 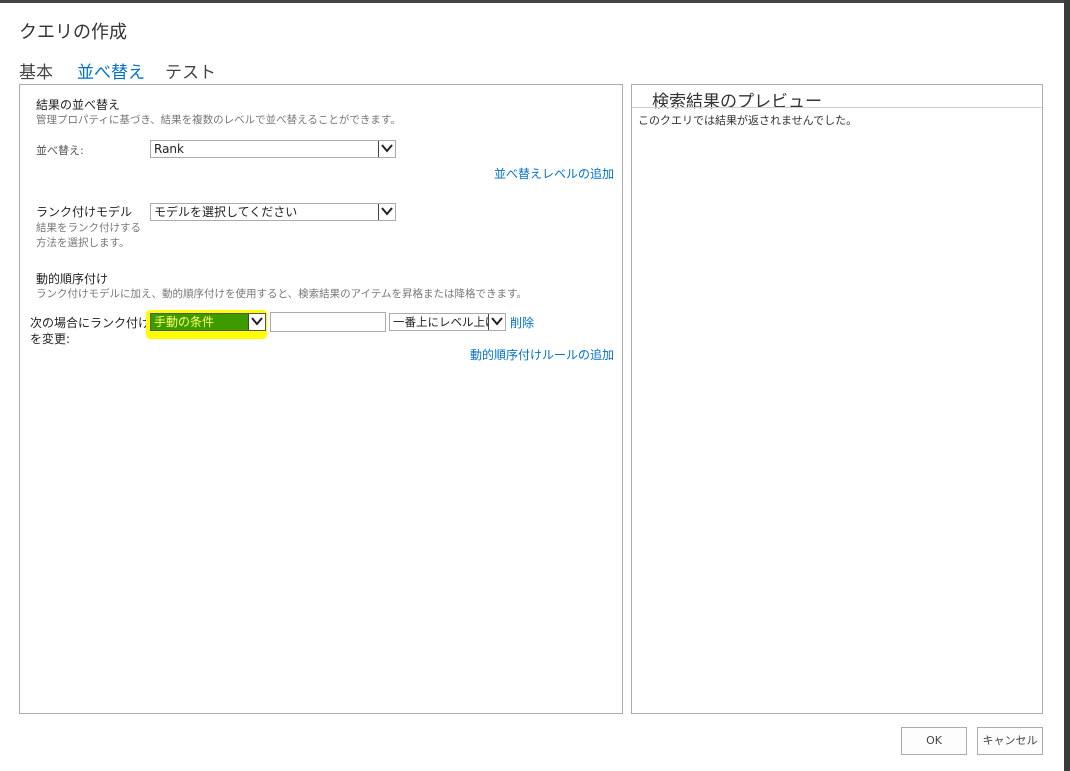 I want to click on tab-basic: 基本, so click(x=36, y=70).